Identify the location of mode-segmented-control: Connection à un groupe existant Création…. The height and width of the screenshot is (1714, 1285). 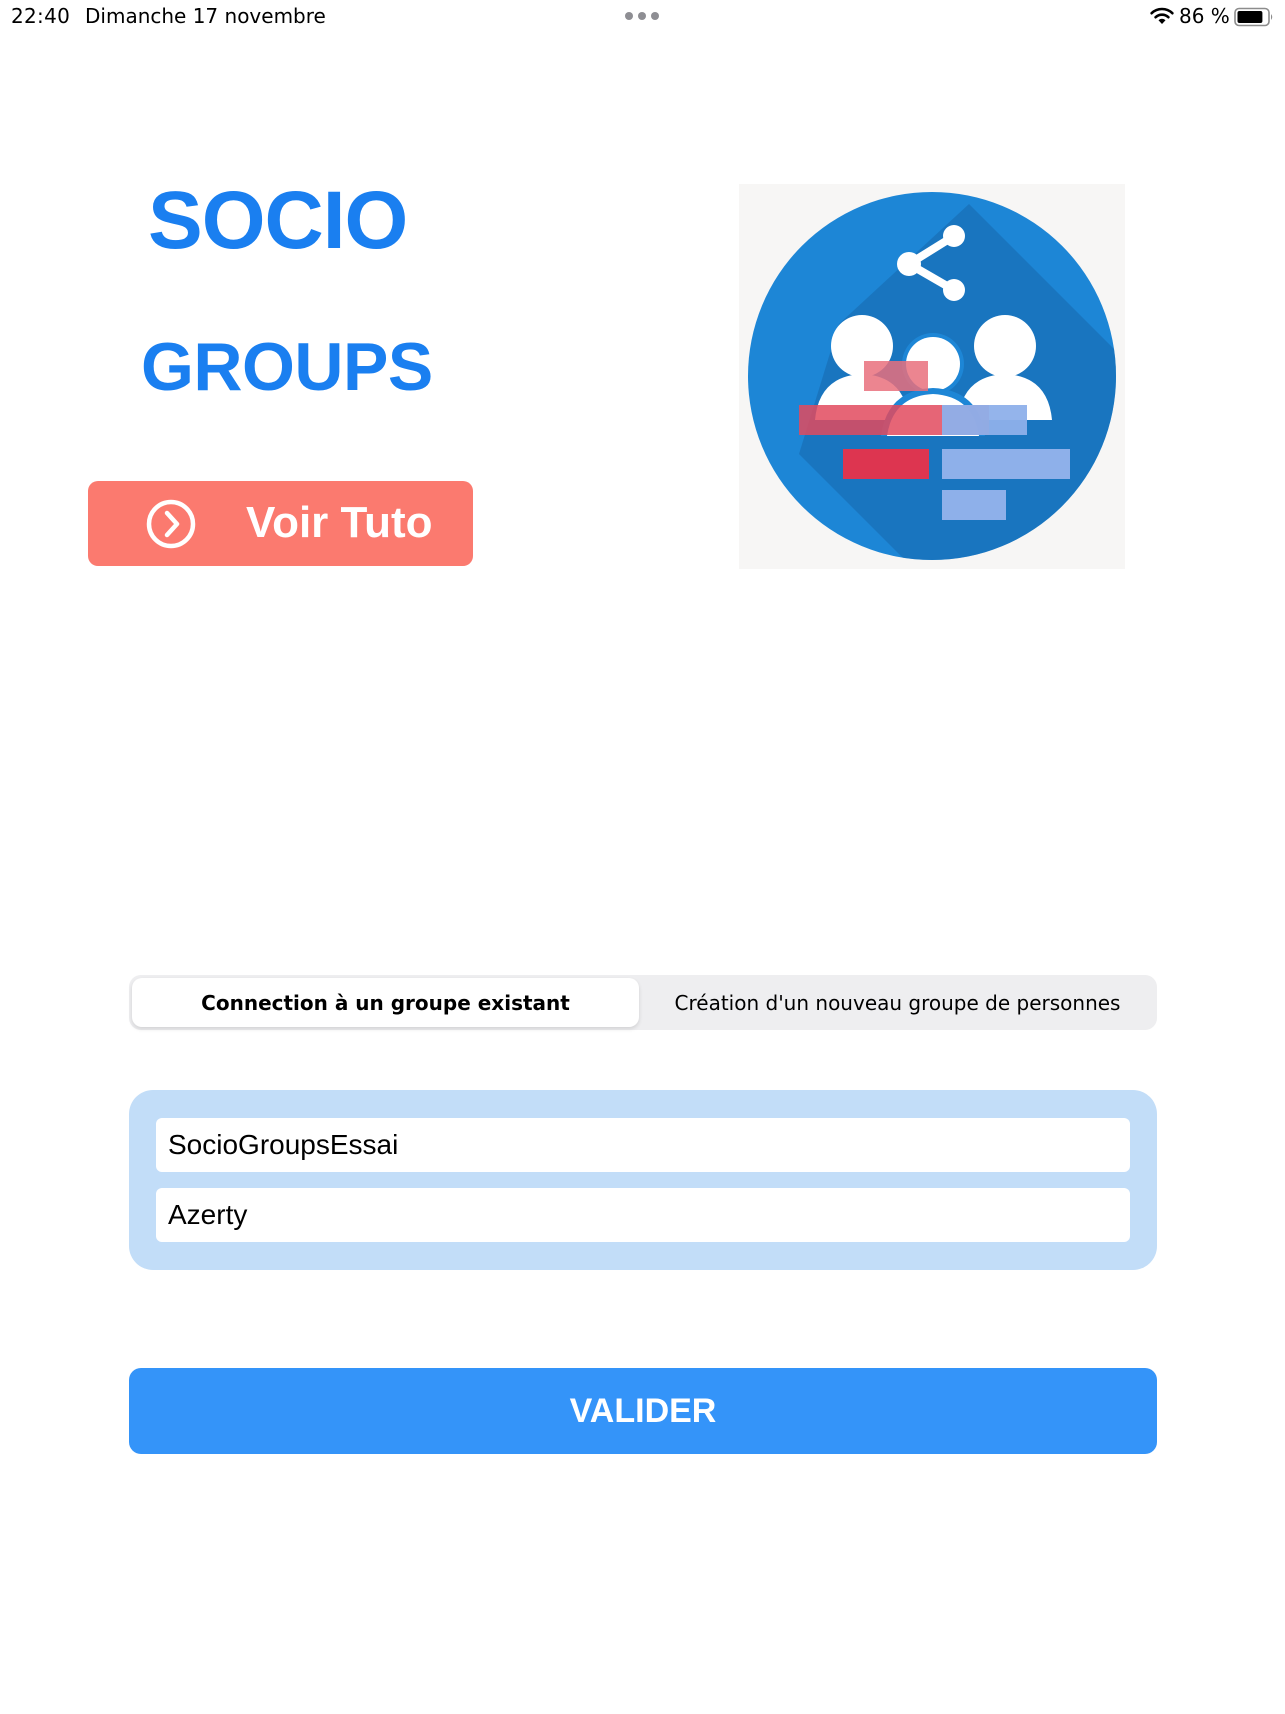
(643, 1002).